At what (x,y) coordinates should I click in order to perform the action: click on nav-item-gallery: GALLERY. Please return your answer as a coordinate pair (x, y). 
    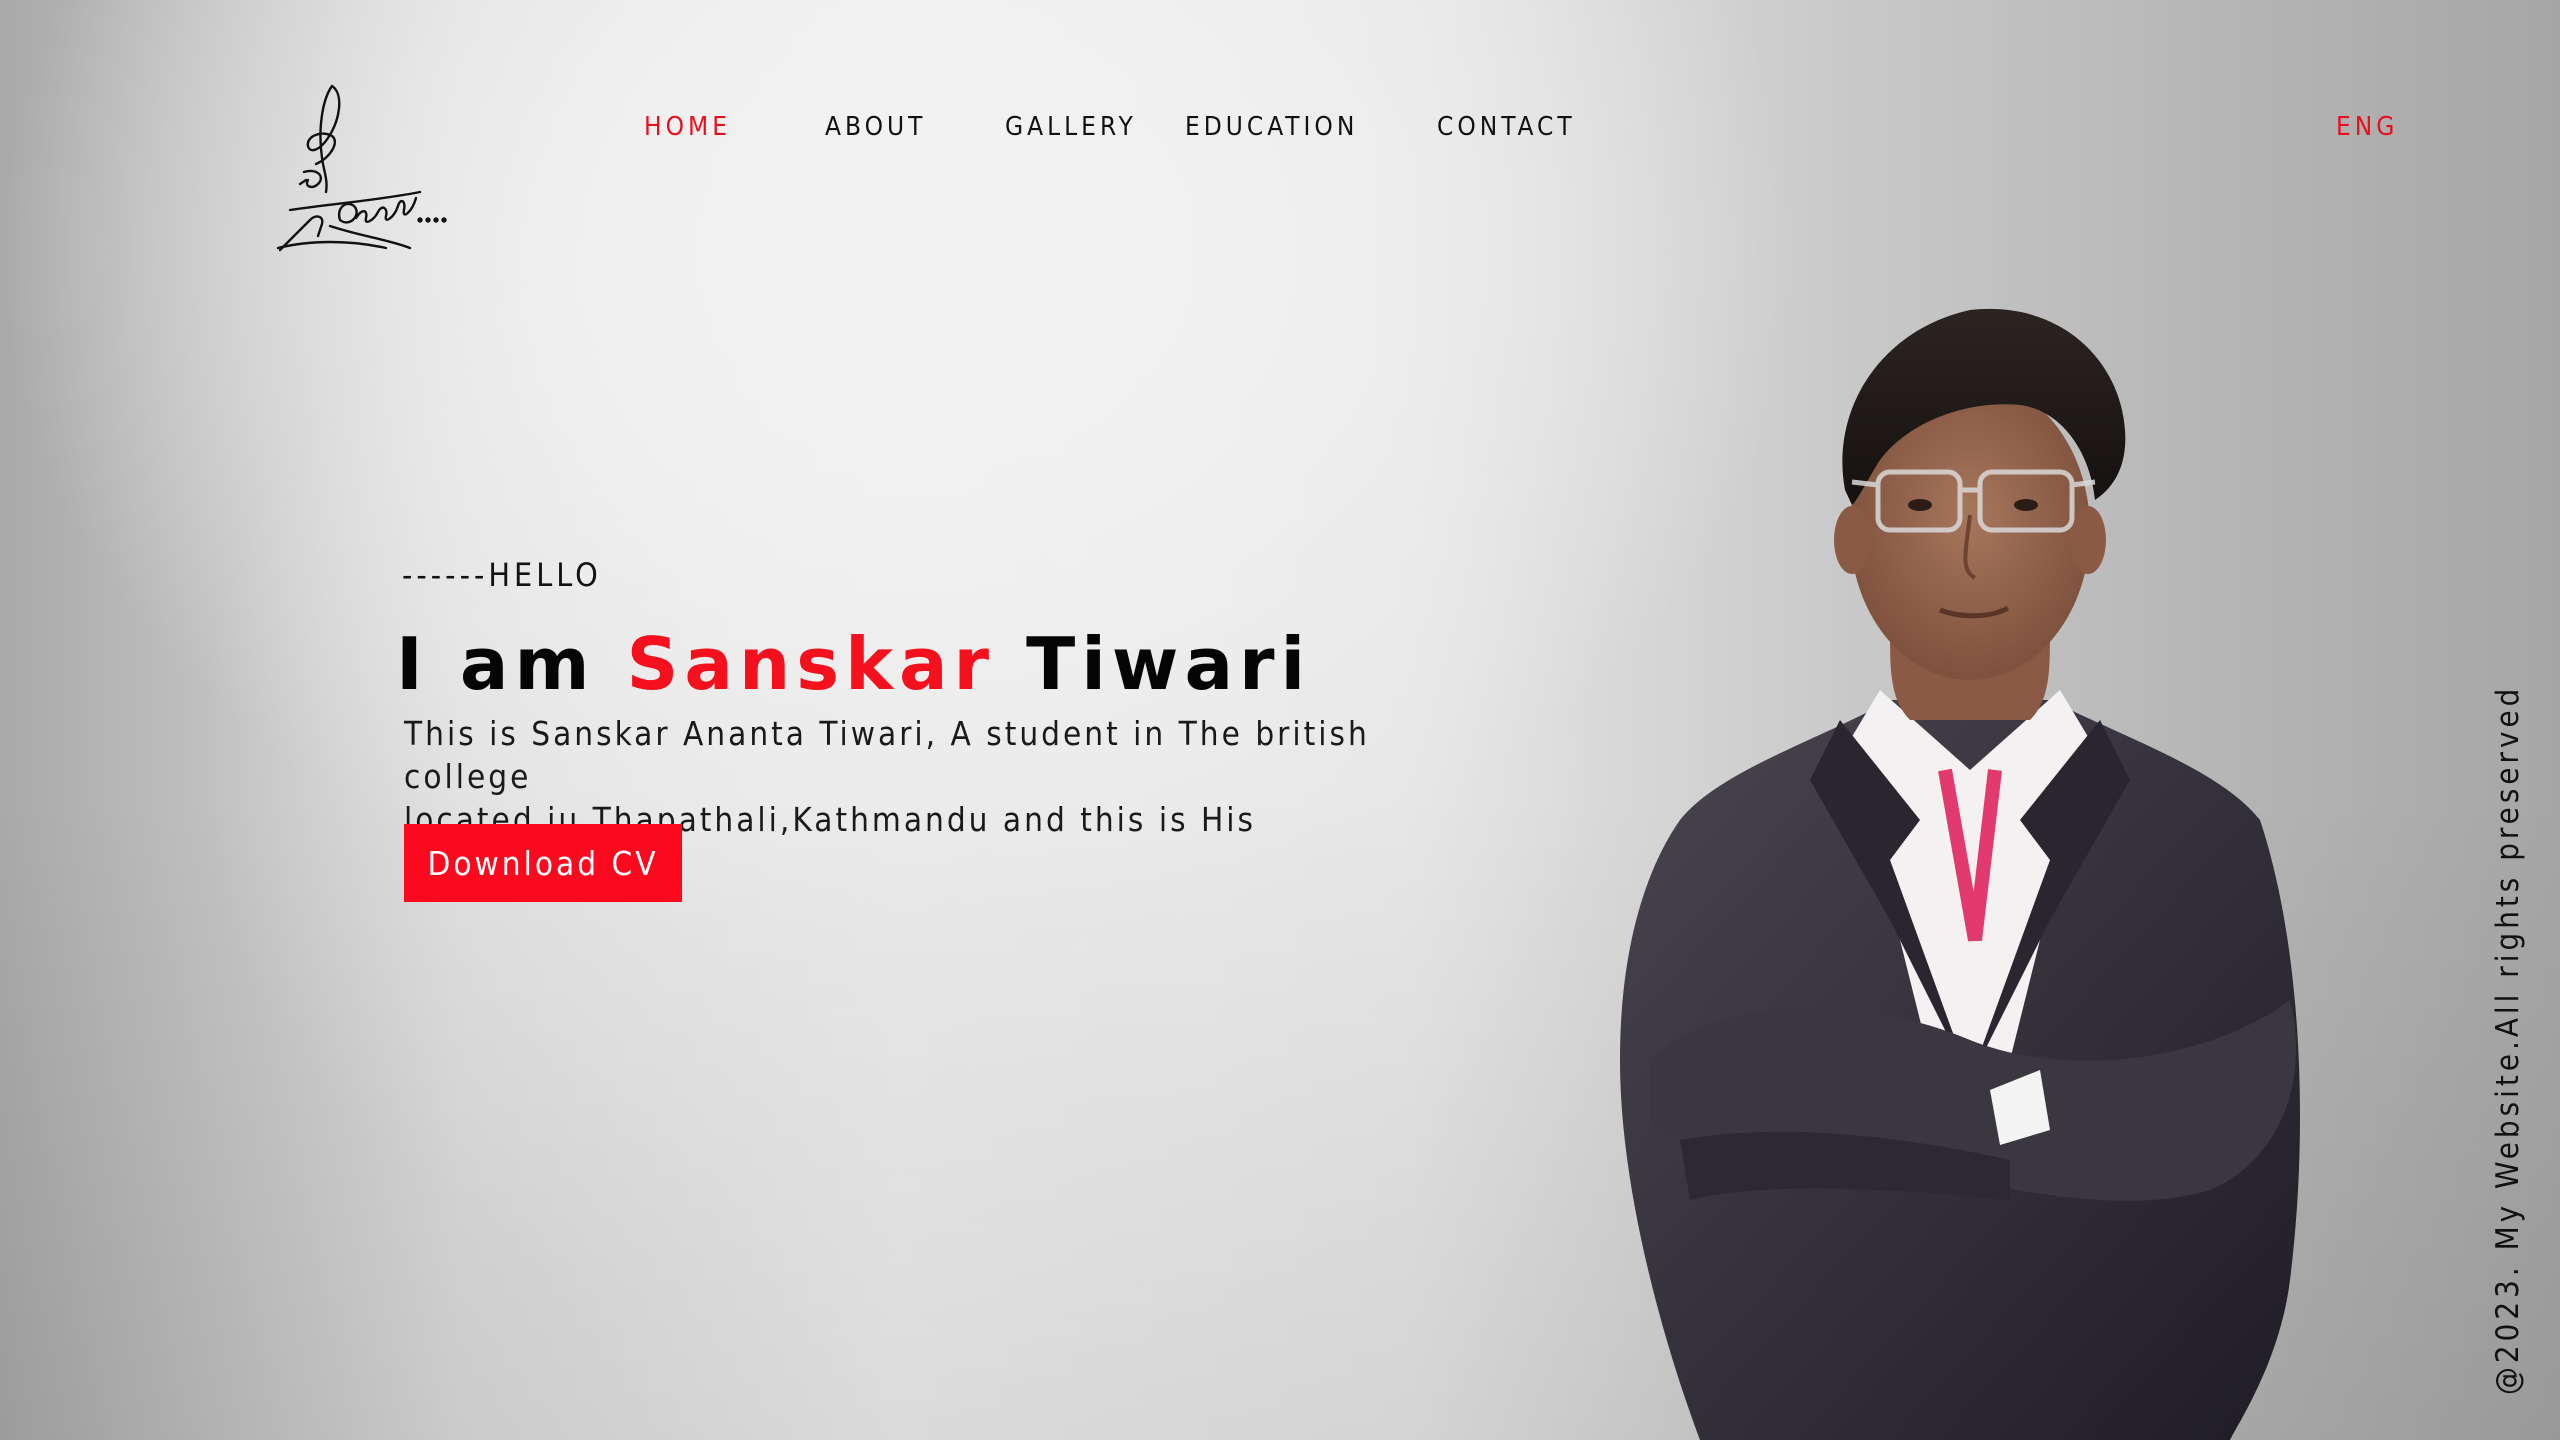
    Looking at the image, I should click on (1071, 127).